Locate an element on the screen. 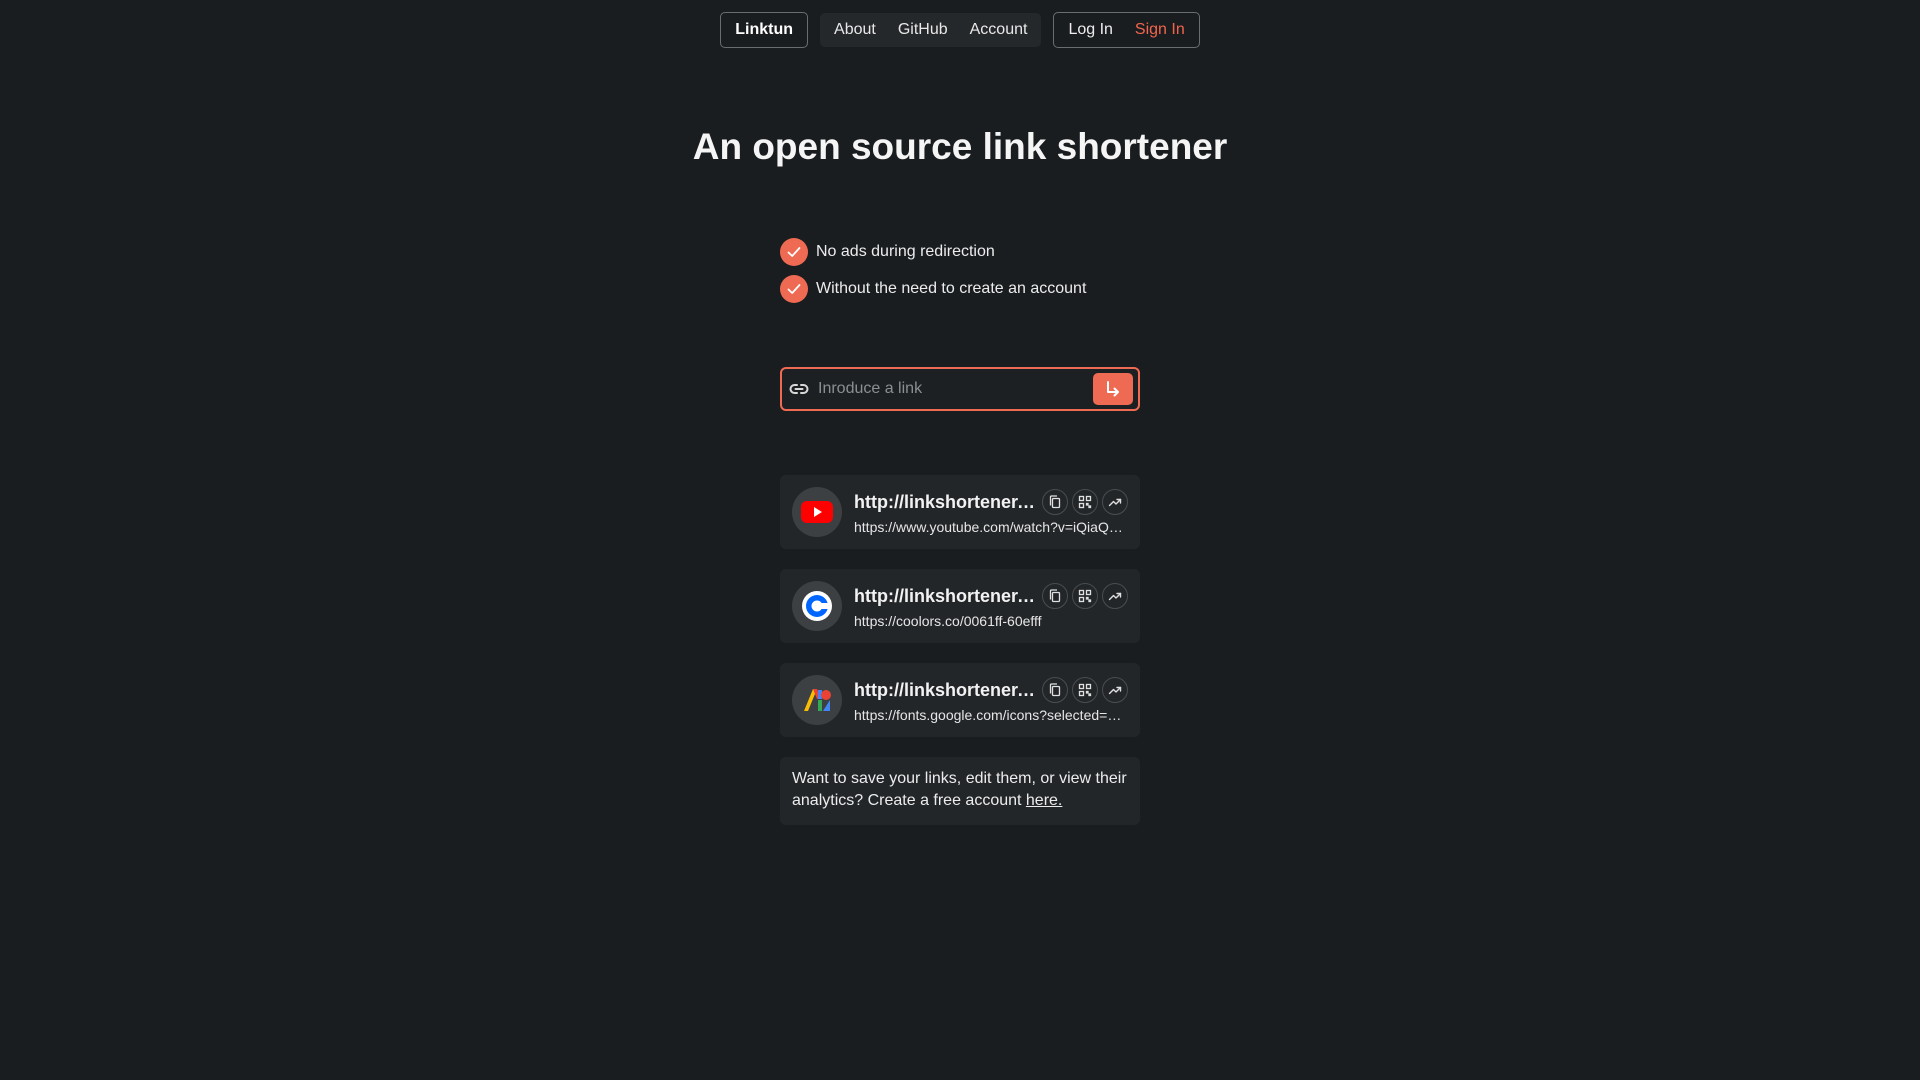 Image resolution: width=1920 pixels, height=1080 pixels. brand-logo: Linktun is located at coordinates (764, 30).